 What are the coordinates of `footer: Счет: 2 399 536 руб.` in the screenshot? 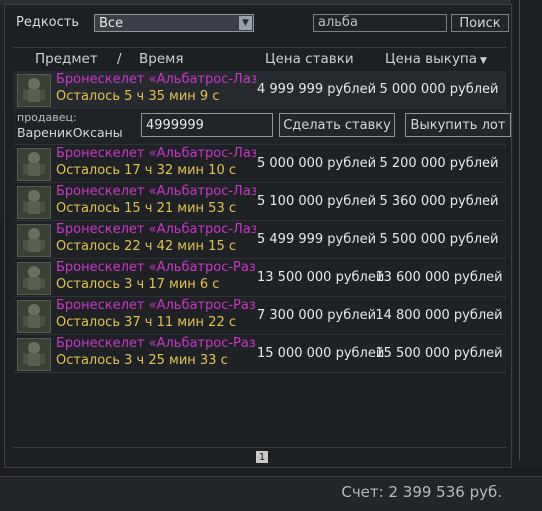 It's located at (271, 493).